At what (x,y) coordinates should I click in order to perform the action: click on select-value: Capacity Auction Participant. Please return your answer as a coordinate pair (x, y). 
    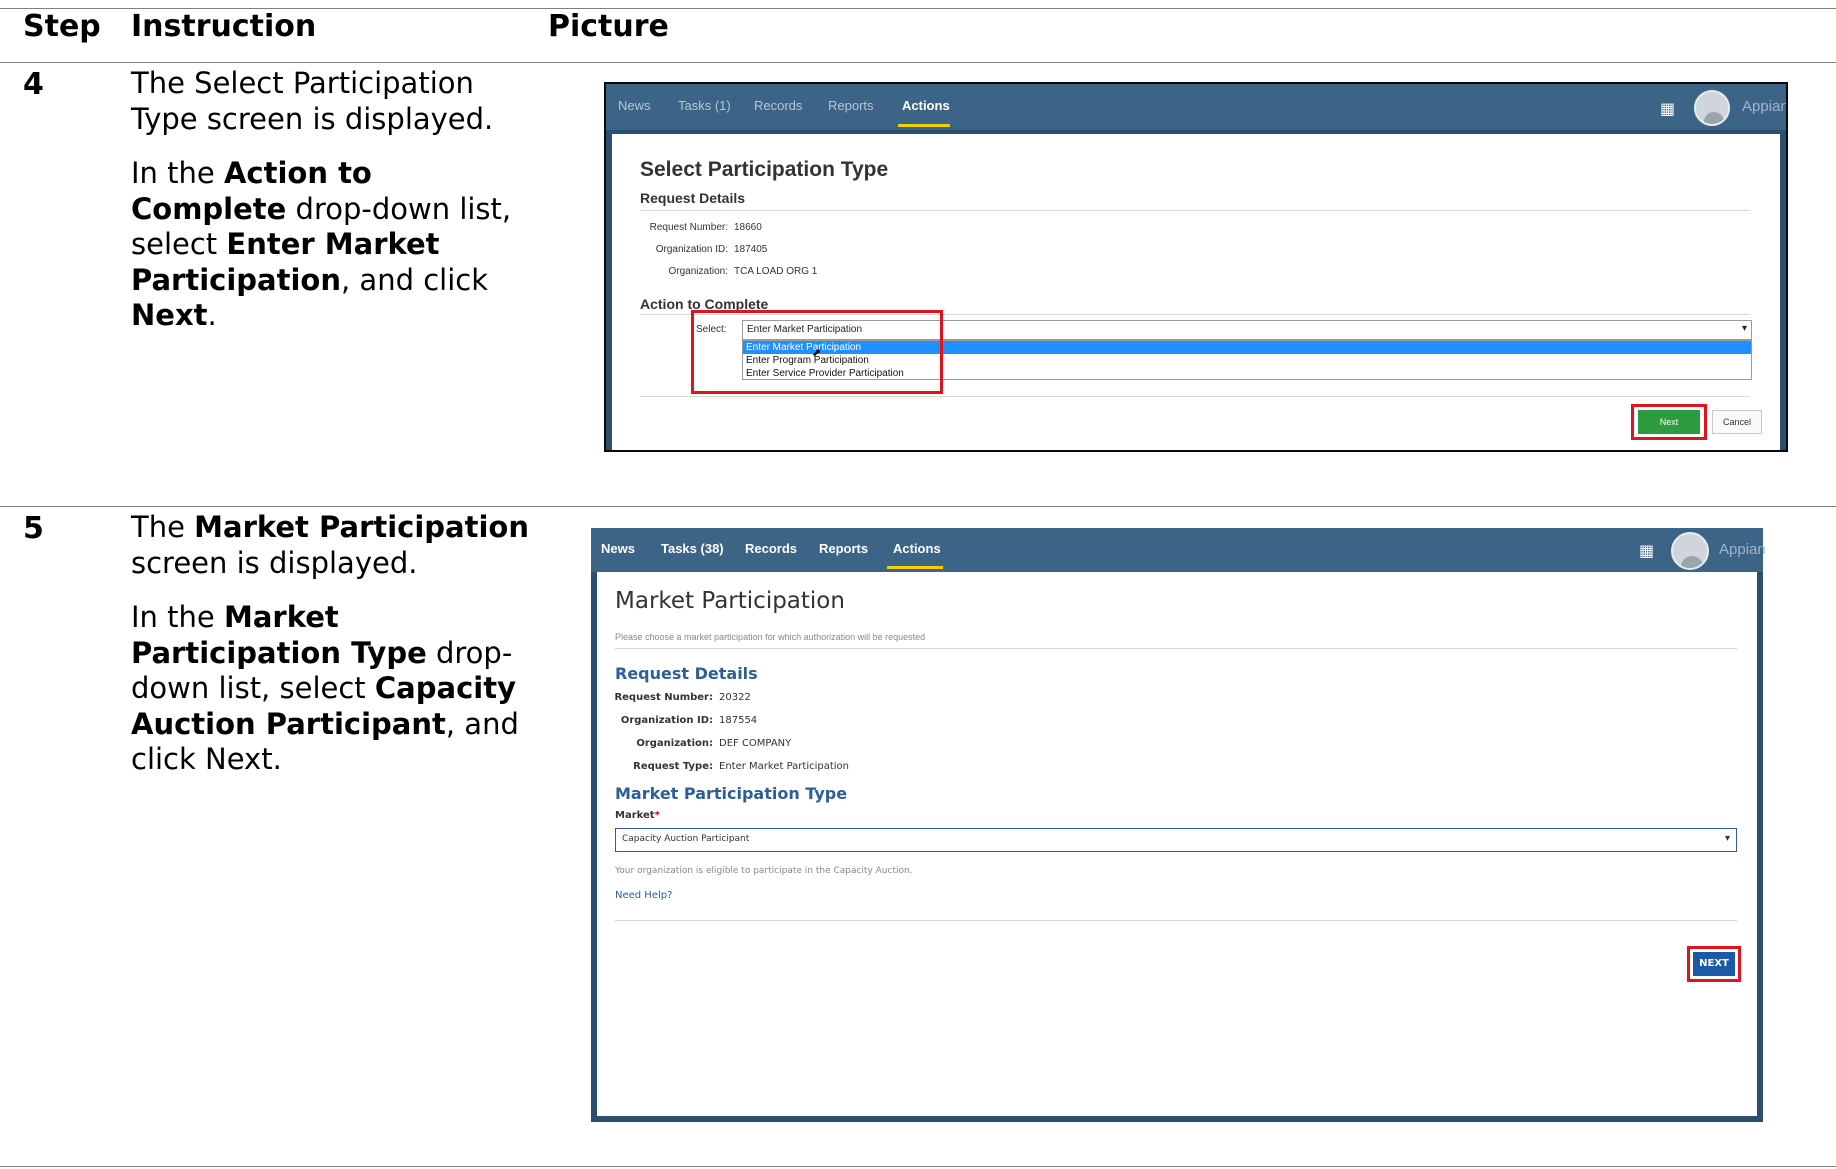
    Looking at the image, I should click on (686, 839).